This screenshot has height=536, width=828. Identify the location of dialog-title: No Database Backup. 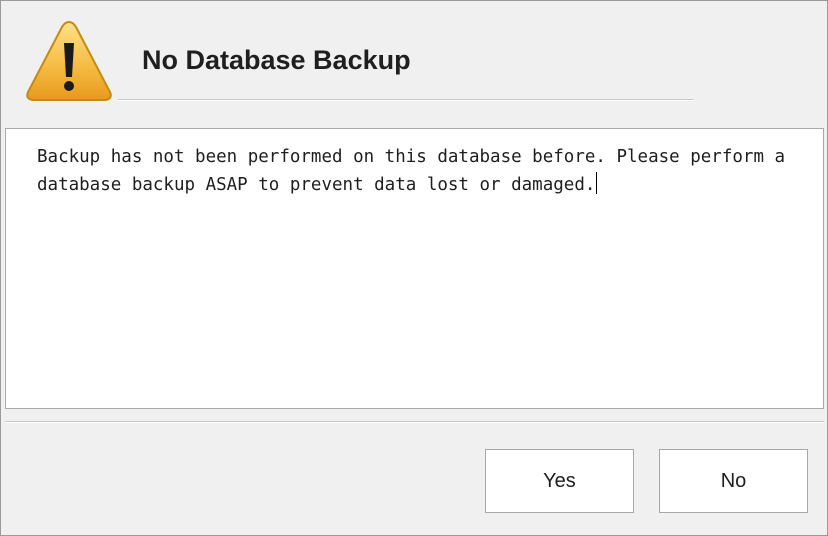
(276, 60).